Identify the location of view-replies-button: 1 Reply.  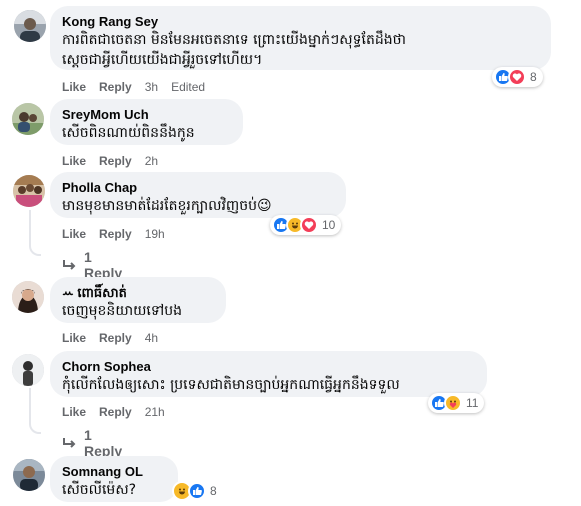
(92, 443).